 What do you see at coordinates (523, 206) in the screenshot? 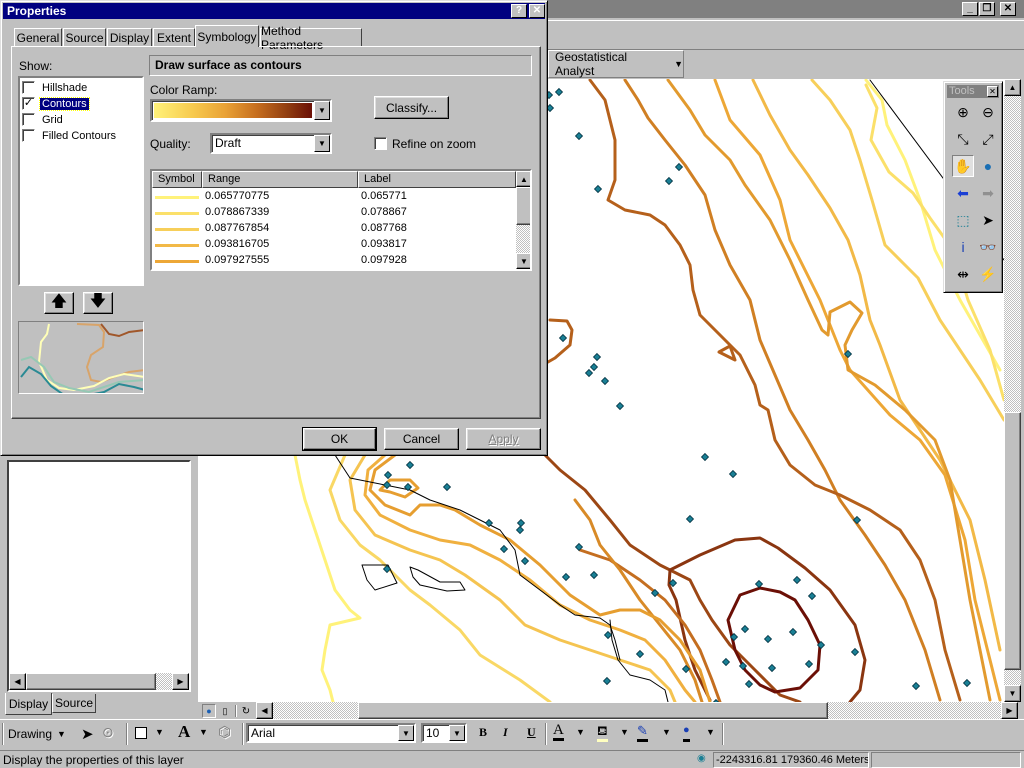
I see `table-scroll-thumb` at bounding box center [523, 206].